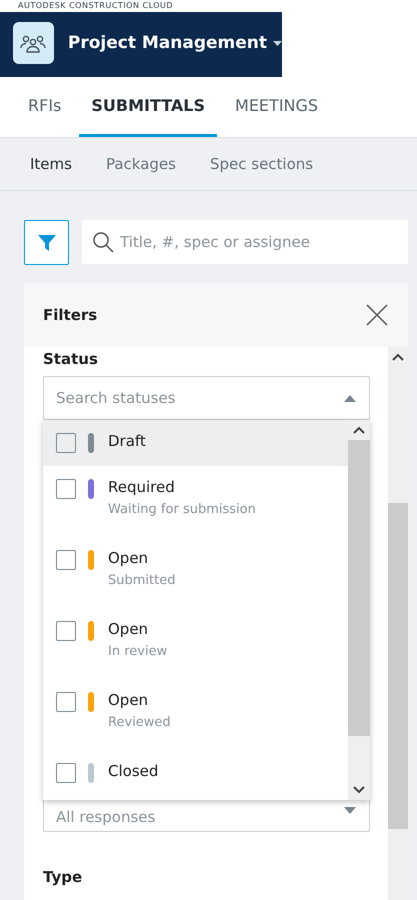 Image resolution: width=417 pixels, height=900 pixels. I want to click on option-label: Draft, so click(127, 441).